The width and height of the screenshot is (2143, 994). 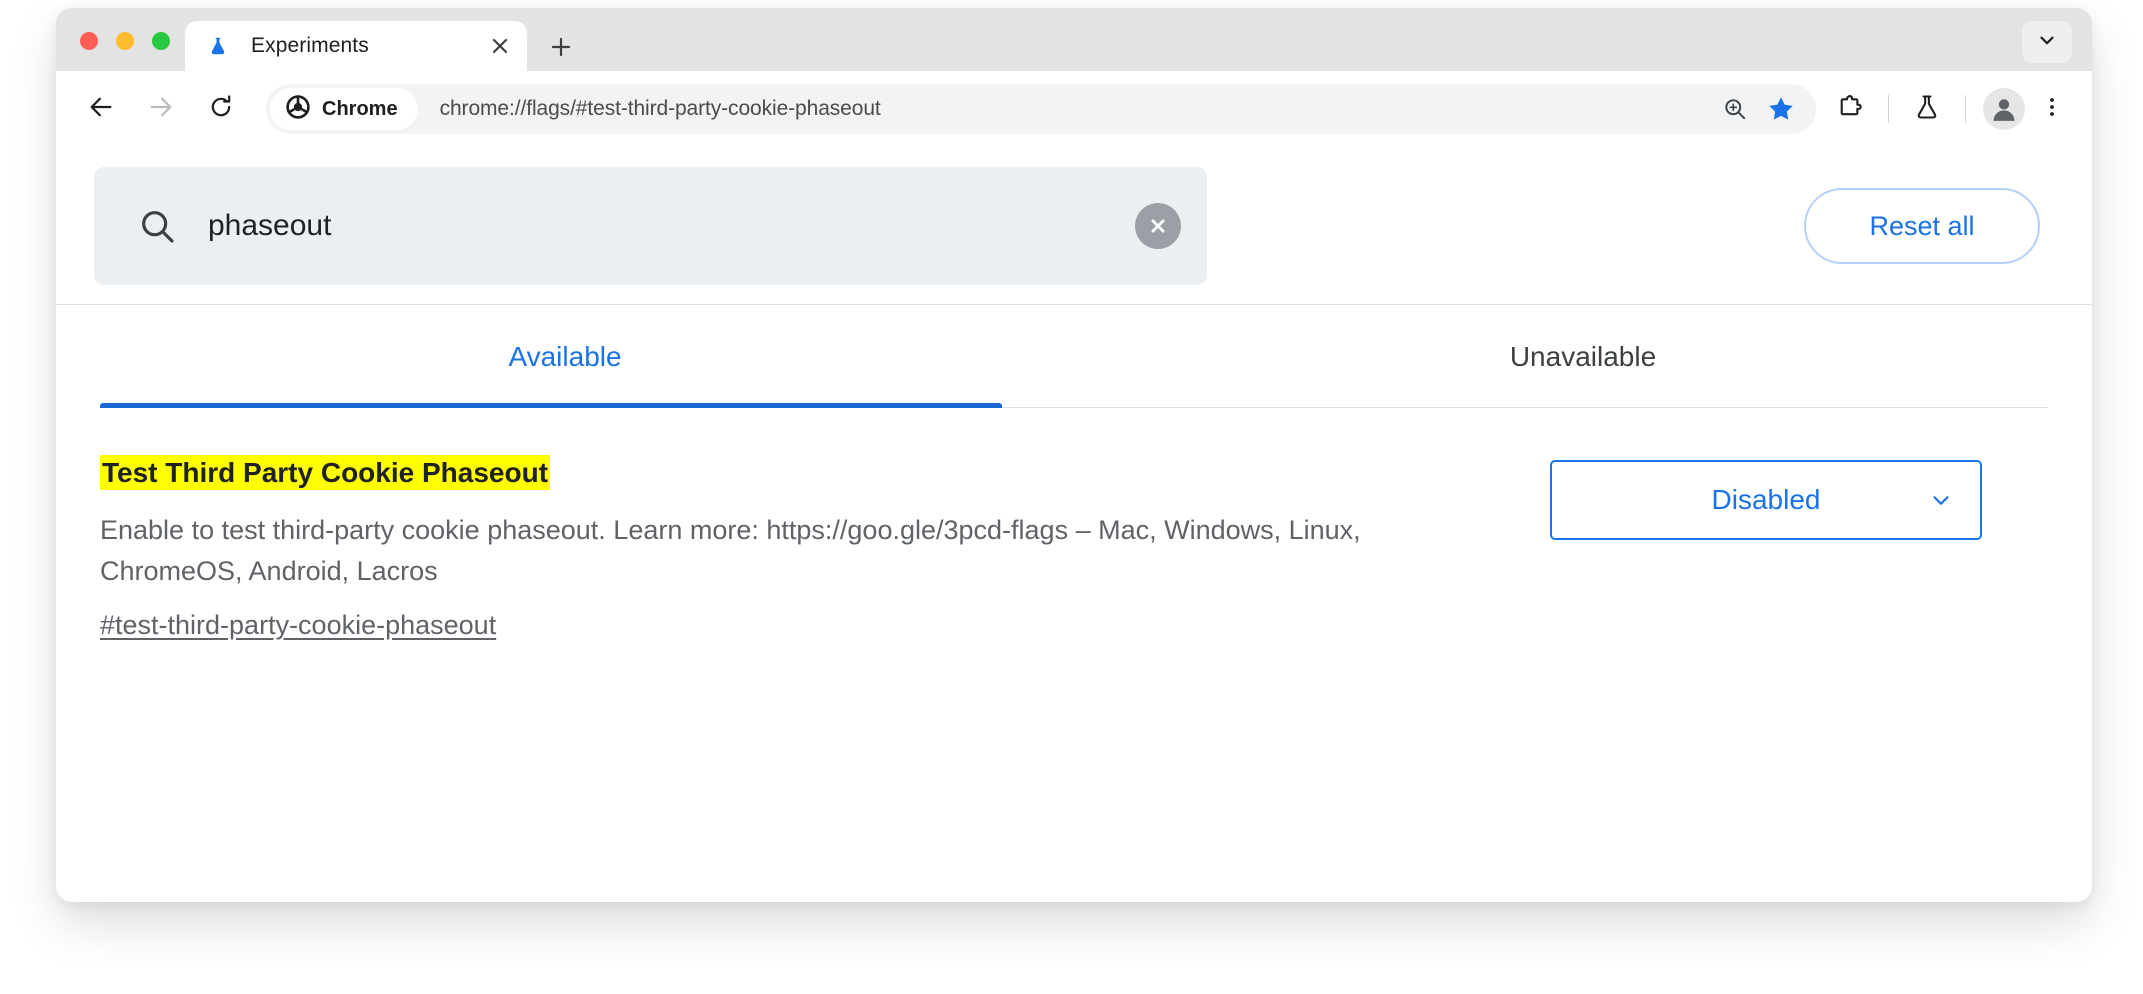 What do you see at coordinates (1922, 226) in the screenshot?
I see `reset-all-button: Reset all` at bounding box center [1922, 226].